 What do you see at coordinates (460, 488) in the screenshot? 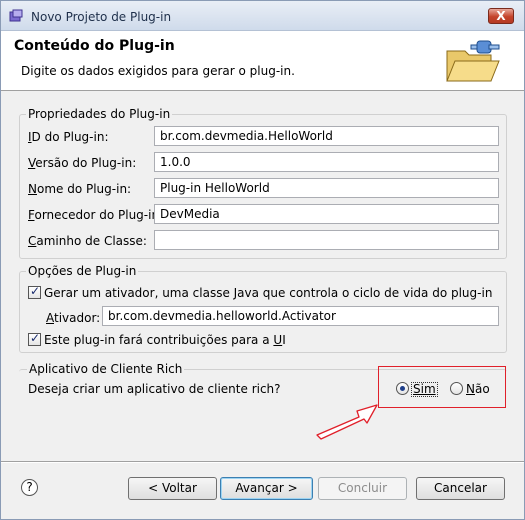
I see `cancel-button: Cancelar` at bounding box center [460, 488].